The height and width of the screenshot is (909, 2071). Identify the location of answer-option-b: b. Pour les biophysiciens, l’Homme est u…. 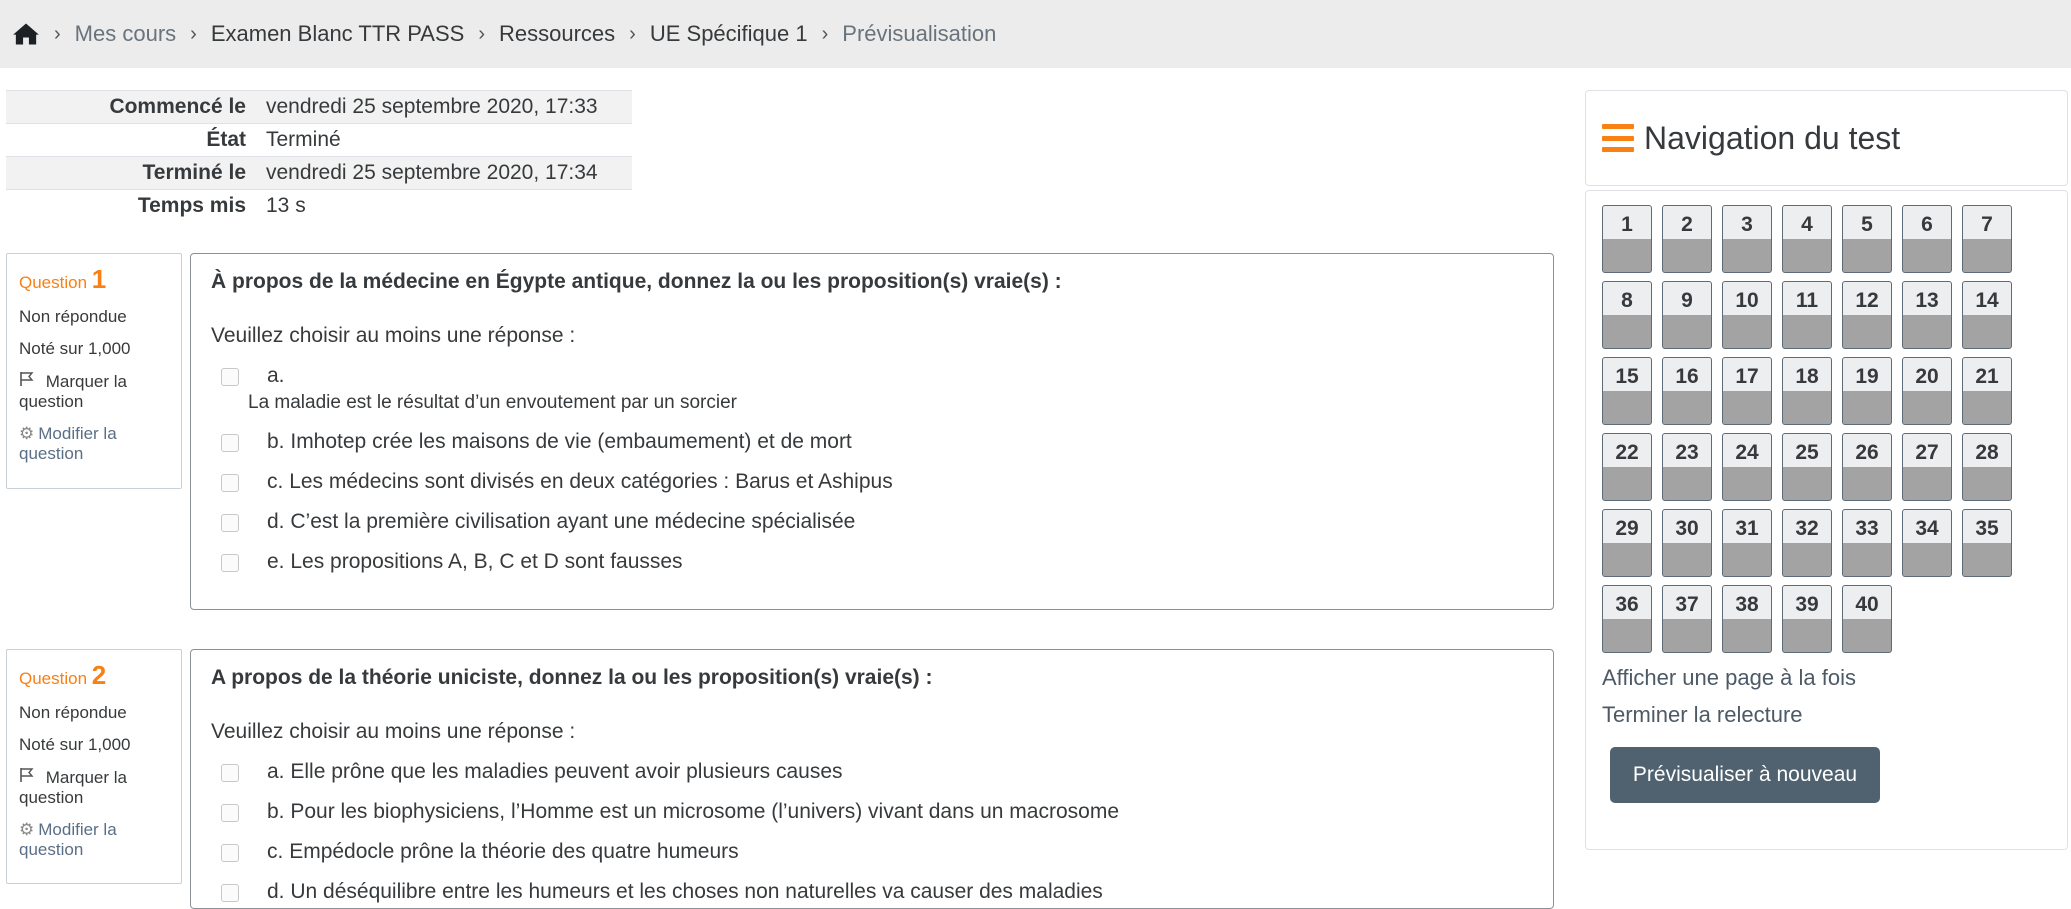
(872, 812).